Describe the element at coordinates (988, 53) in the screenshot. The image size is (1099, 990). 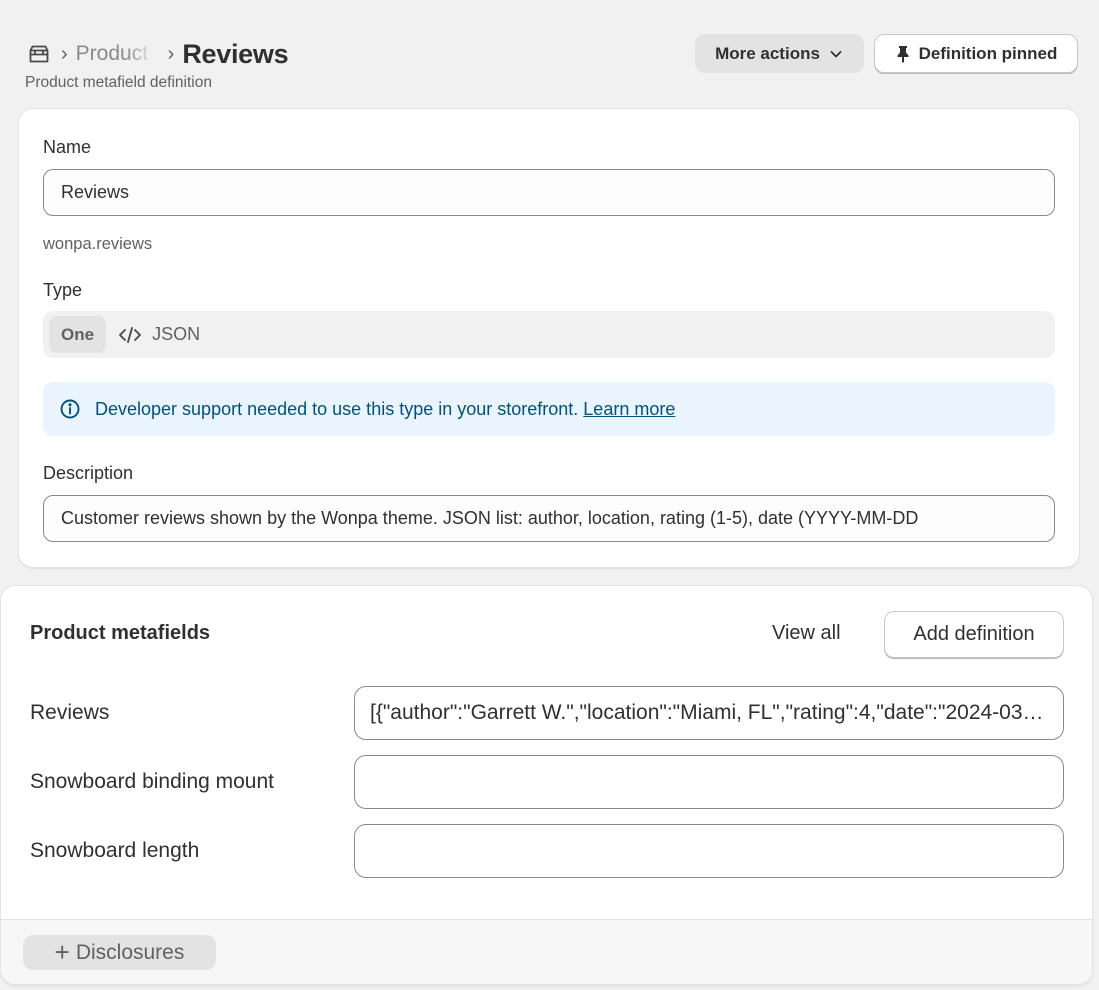
I see `definition-pinned-label: Definition pinned` at that location.